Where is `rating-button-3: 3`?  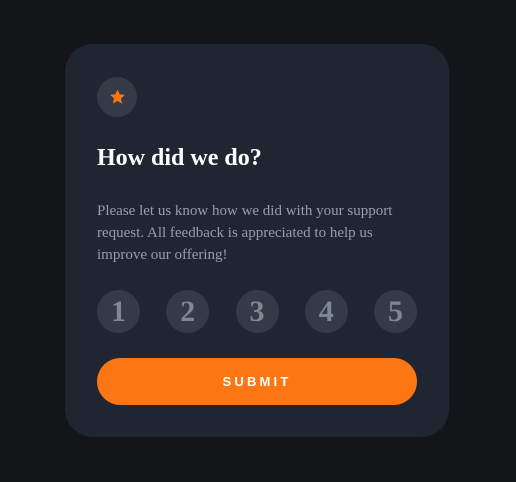 rating-button-3: 3 is located at coordinates (257, 311).